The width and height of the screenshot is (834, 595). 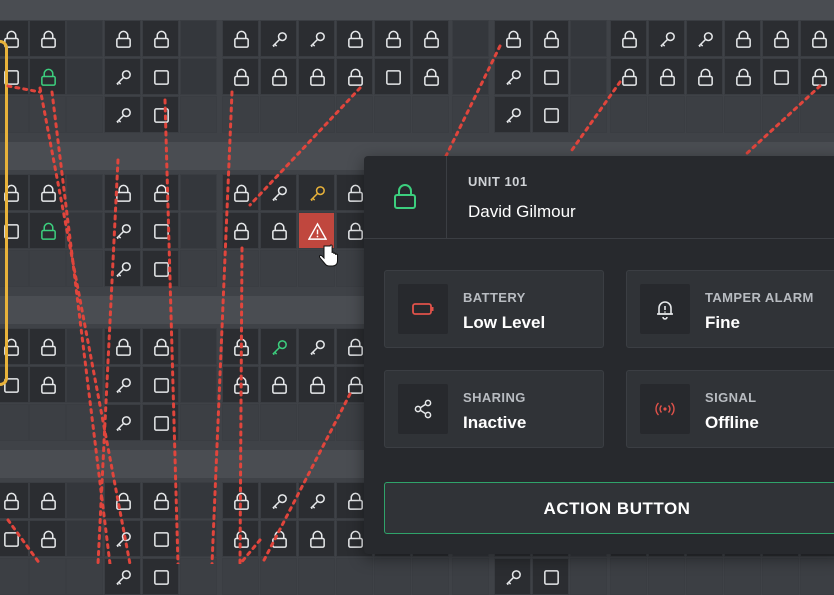 What do you see at coordinates (609, 508) in the screenshot?
I see `action-button: ACTION BUTTON` at bounding box center [609, 508].